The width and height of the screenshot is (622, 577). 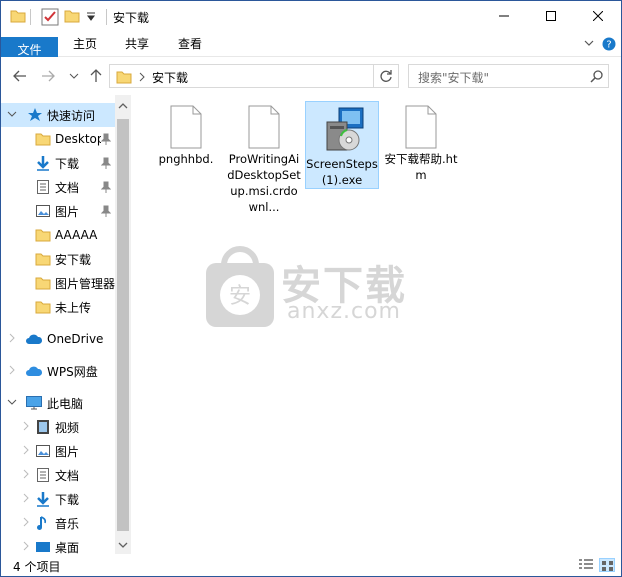 What do you see at coordinates (34, 403) in the screenshot?
I see `computer-icon` at bounding box center [34, 403].